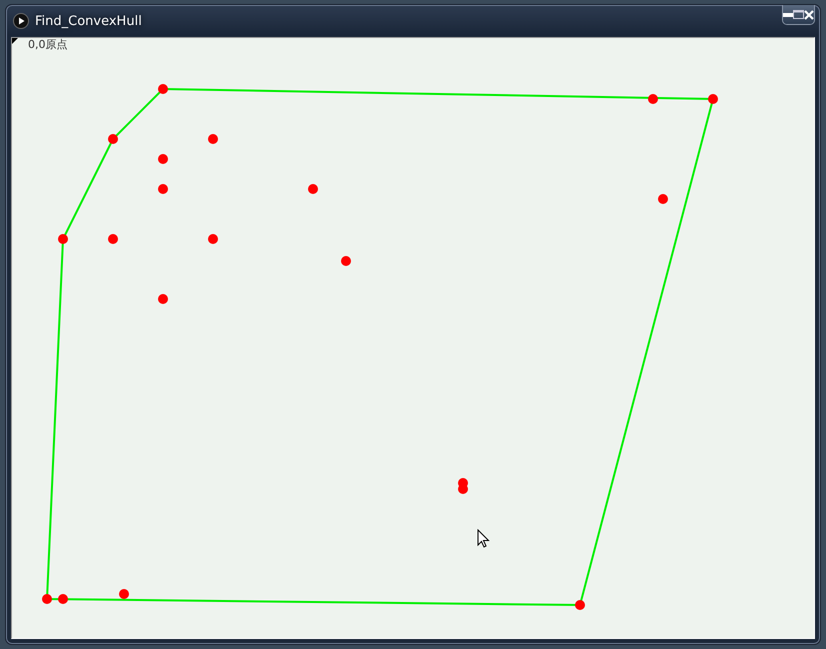  I want to click on close-icon, so click(809, 15).